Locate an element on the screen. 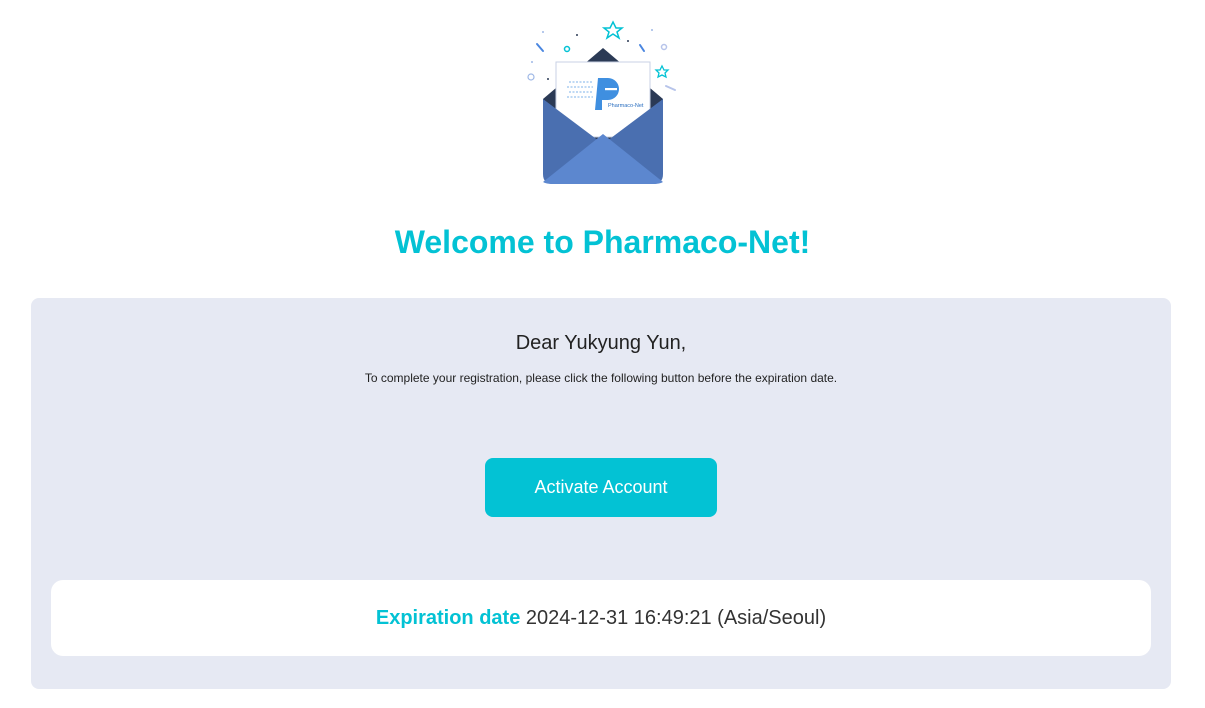  expiration-value: 2024-12-31 16:49:21 (Asia/Seoul) is located at coordinates (676, 618).